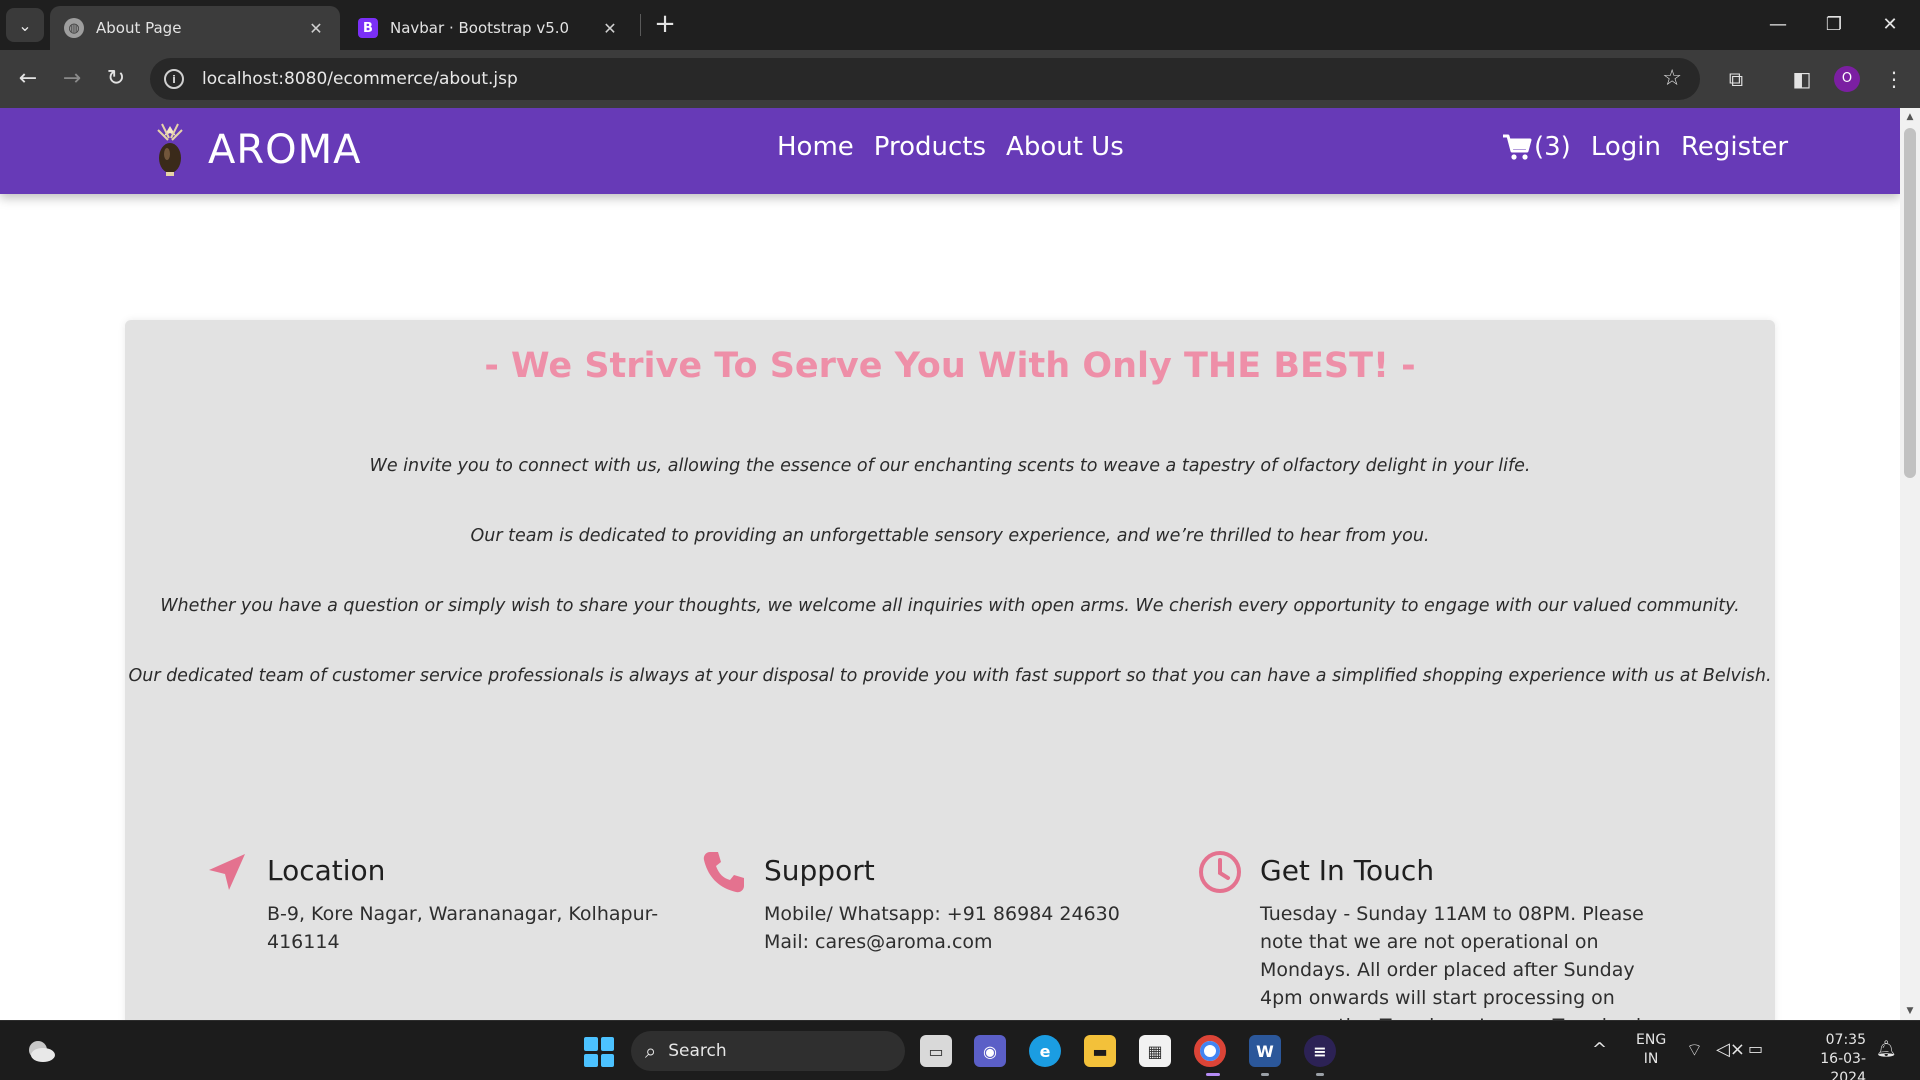 This screenshot has width=1920, height=1080. What do you see at coordinates (1694, 1050) in the screenshot?
I see `wifi-icon: ⌔` at bounding box center [1694, 1050].